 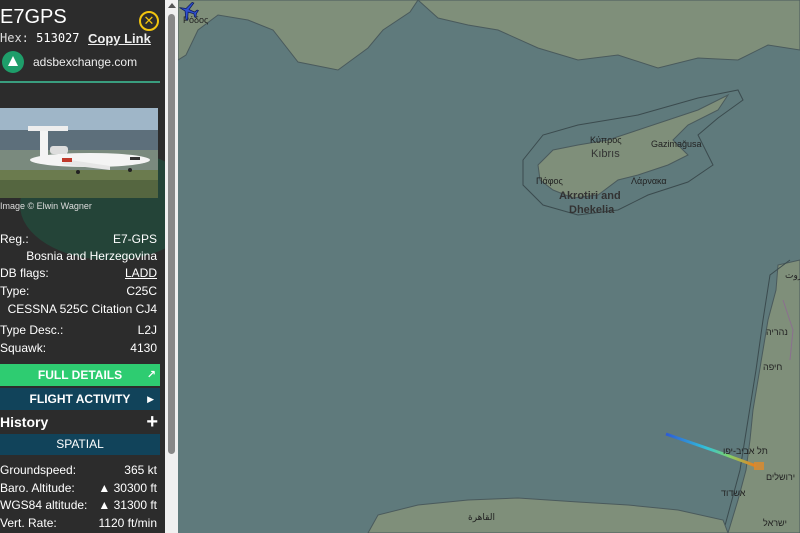 I want to click on expand-plus-icon: +, so click(x=152, y=422).